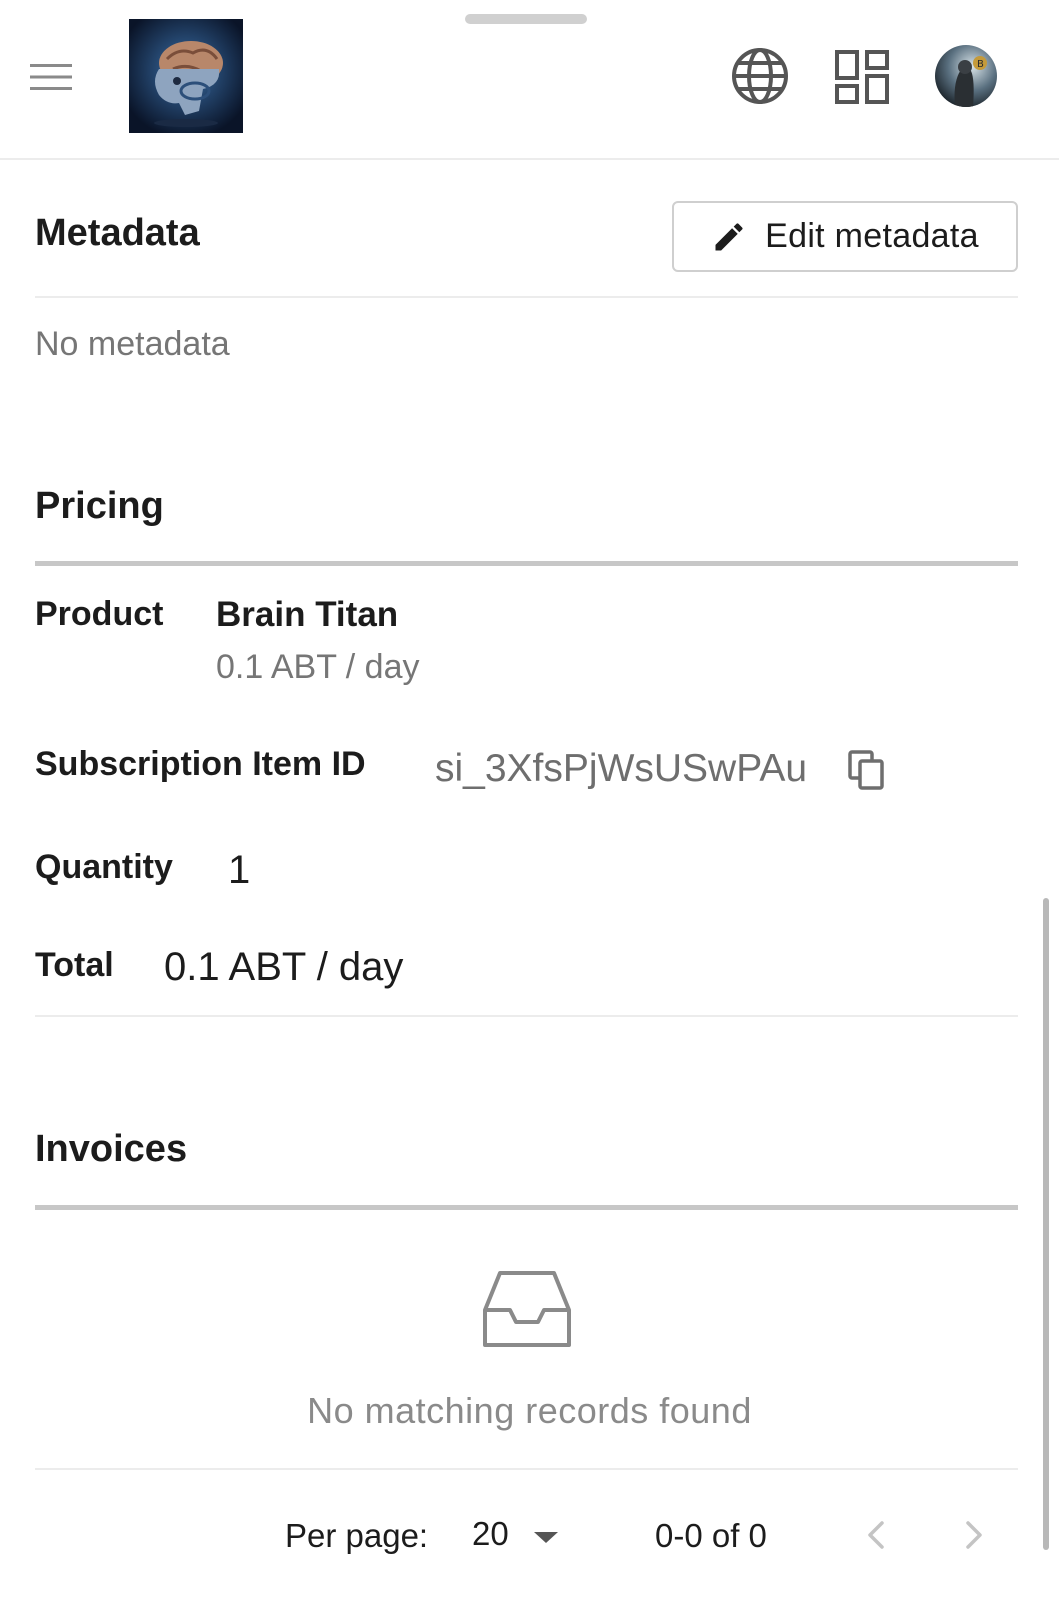 The image size is (1059, 1600). Describe the element at coordinates (529, 1410) in the screenshot. I see `no-records-text: No matching records found` at that location.